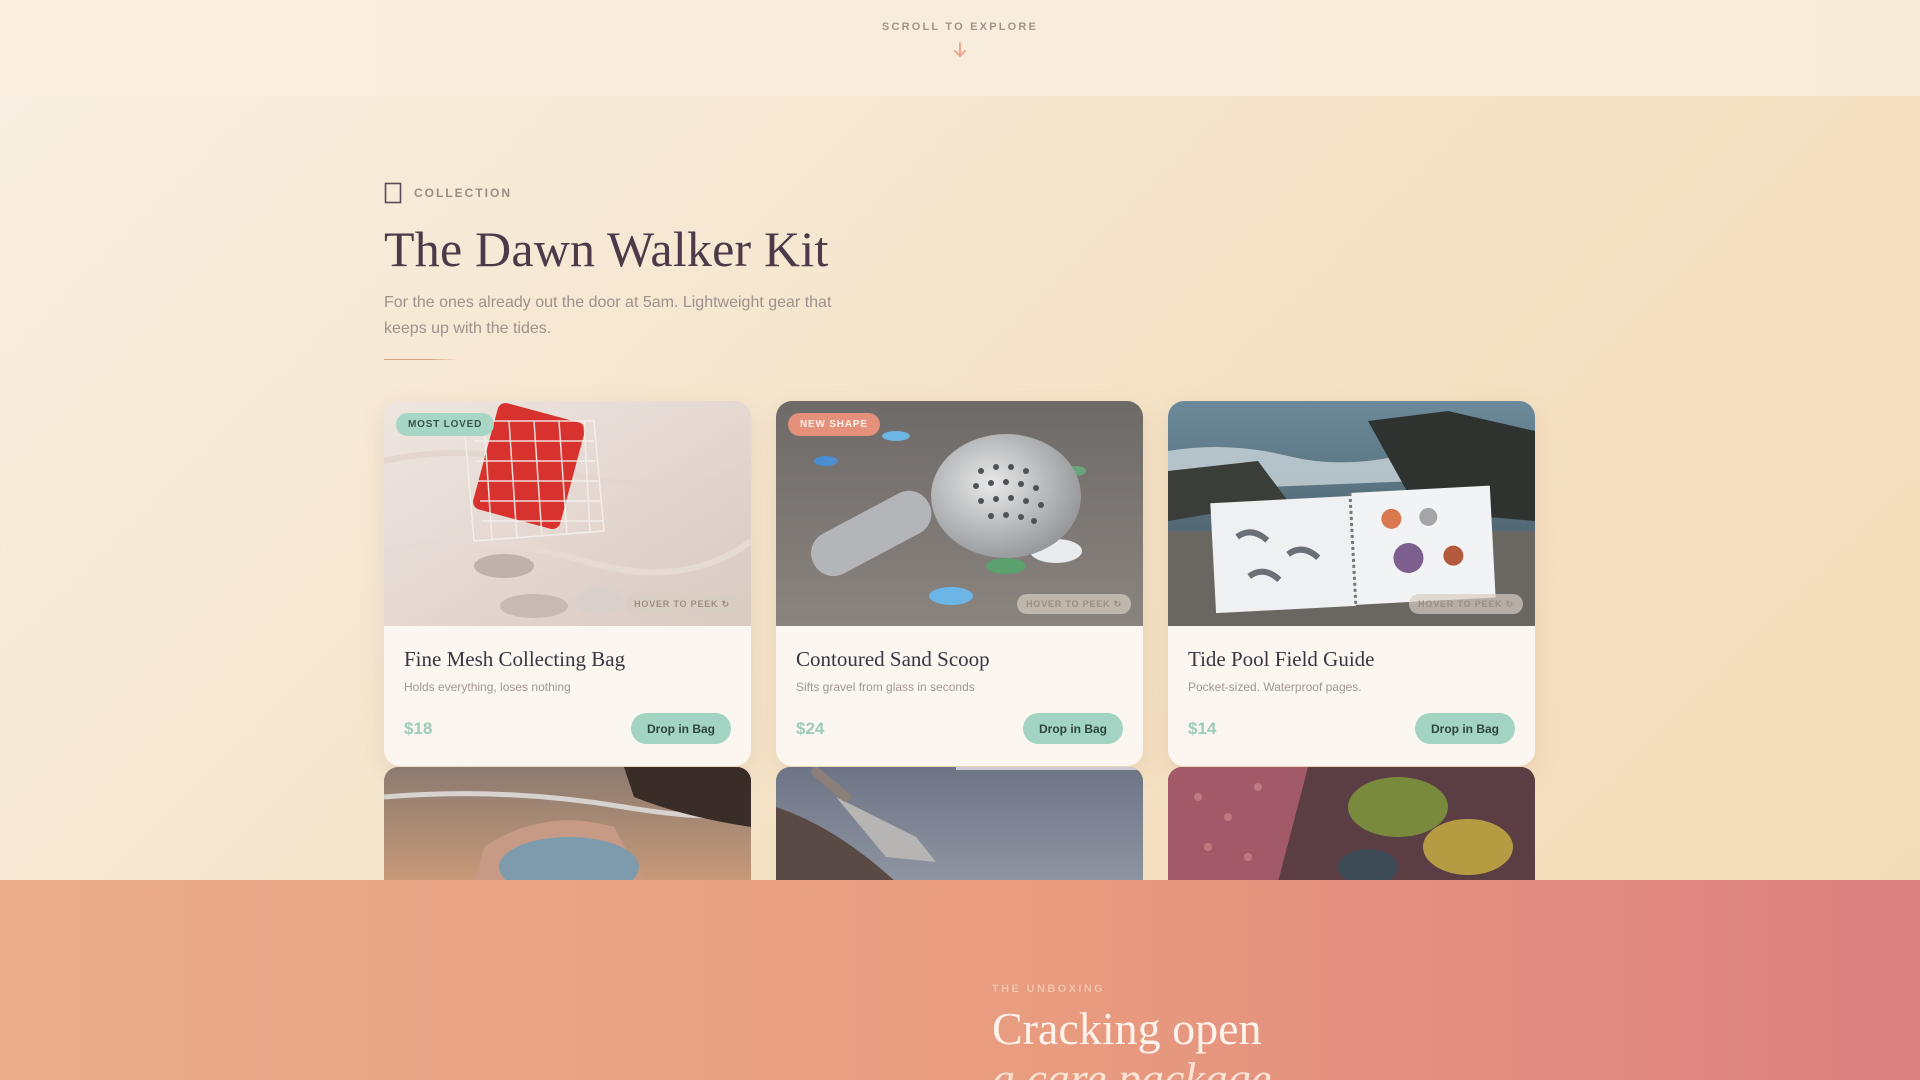  Describe the element at coordinates (619, 193) in the screenshot. I see `collection-eyebrow: COLLECTION` at that location.